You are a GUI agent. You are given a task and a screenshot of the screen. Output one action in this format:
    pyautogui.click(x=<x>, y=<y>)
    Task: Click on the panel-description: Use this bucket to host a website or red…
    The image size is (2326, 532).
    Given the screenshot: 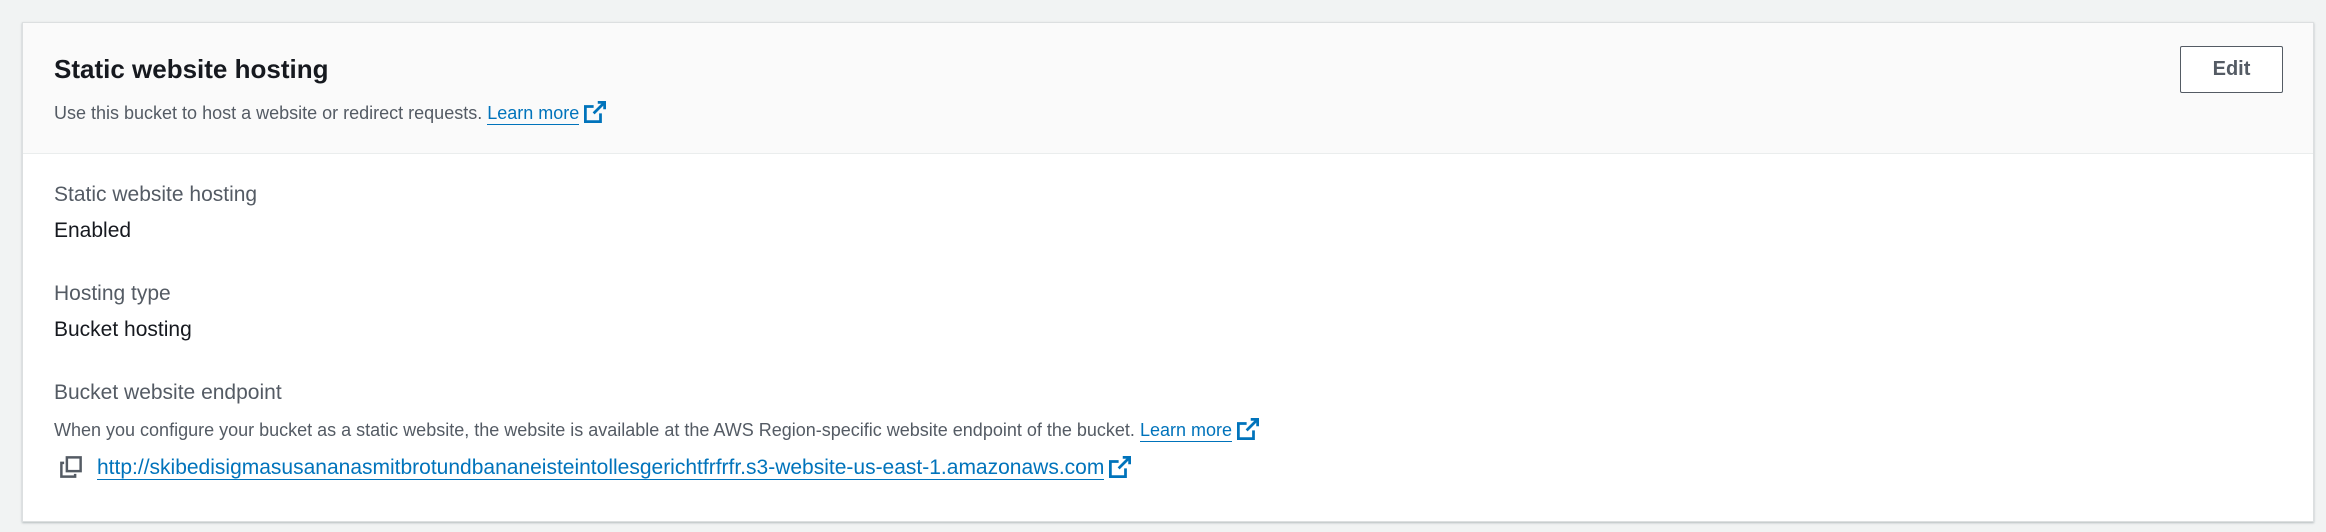 What is the action you would take?
    pyautogui.click(x=330, y=113)
    